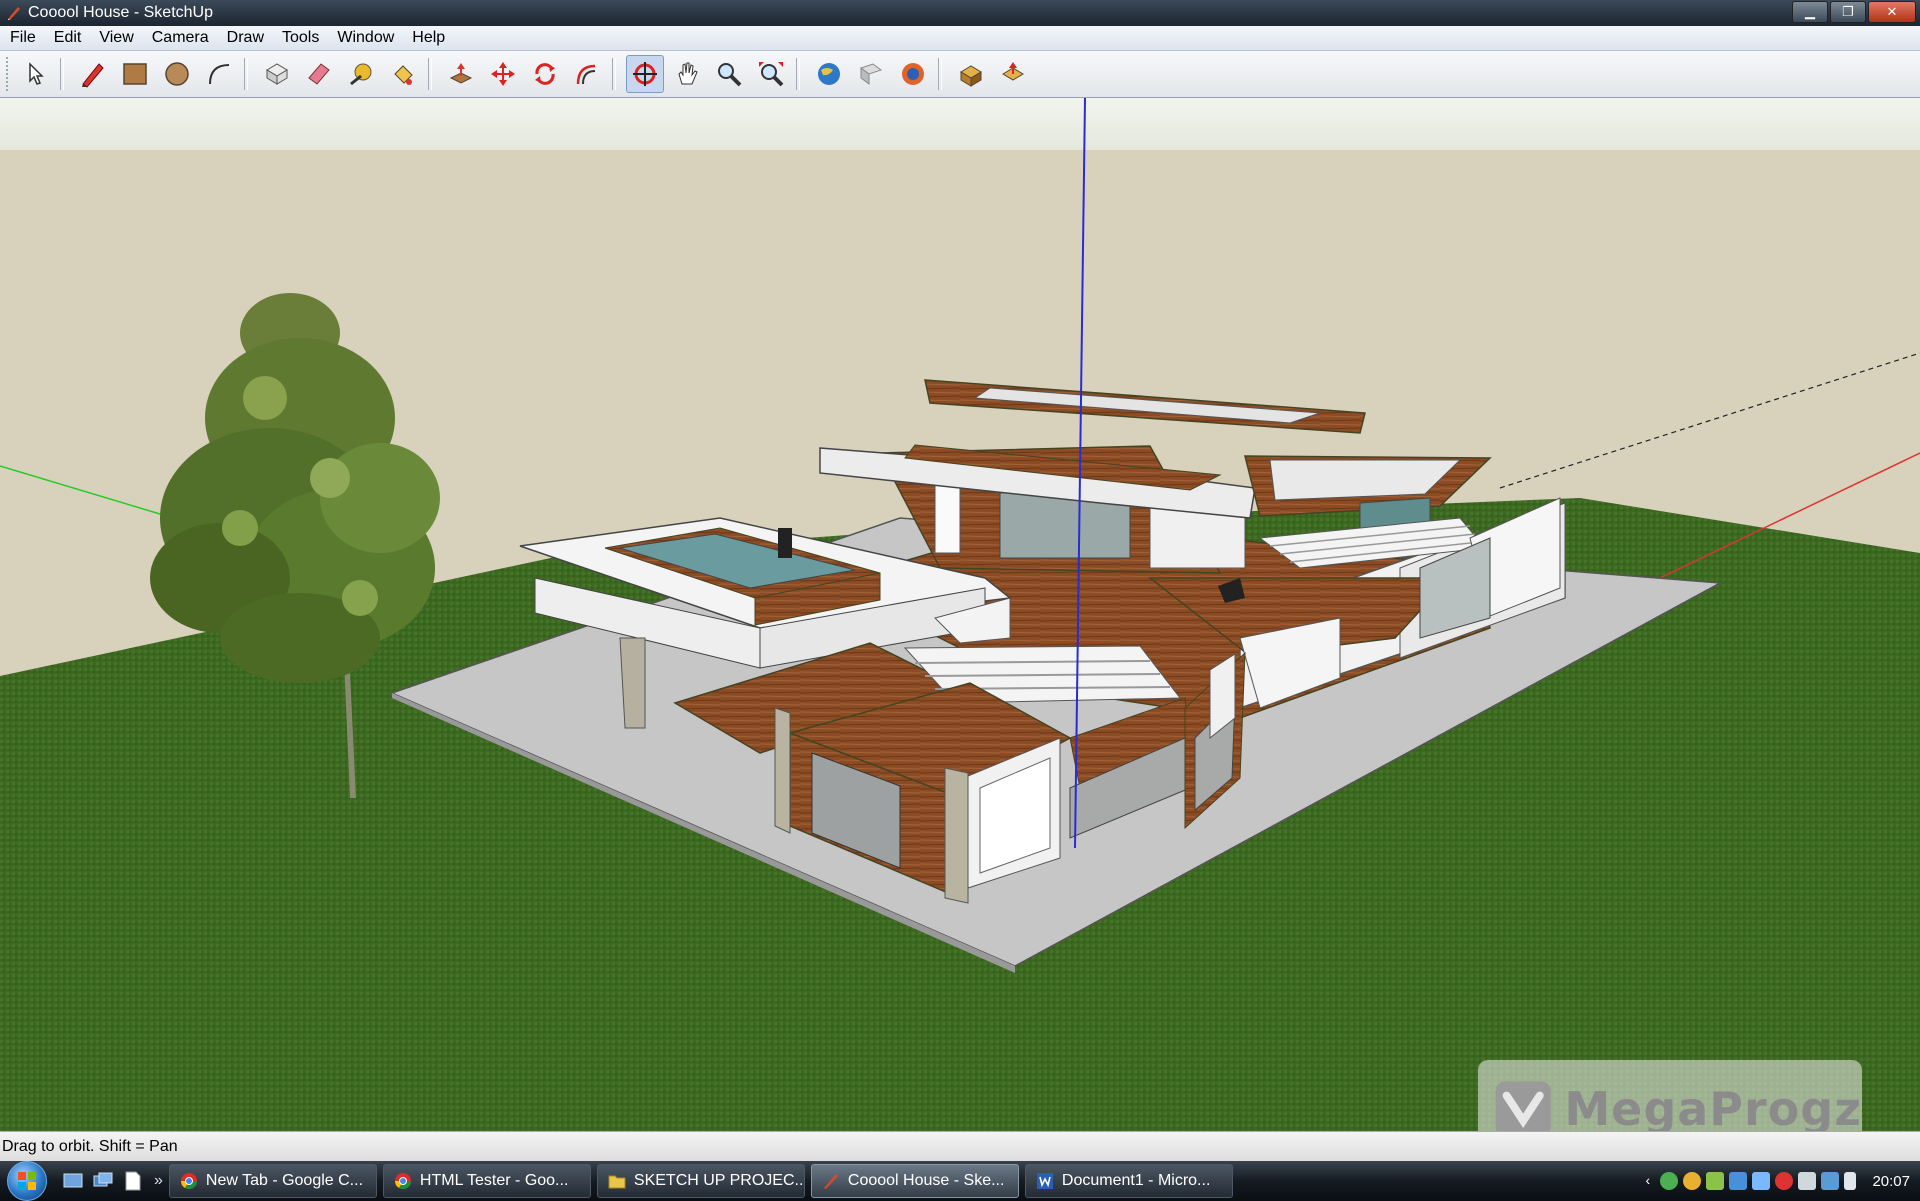 Image resolution: width=1920 pixels, height=1201 pixels. What do you see at coordinates (245, 38) in the screenshot?
I see `menu-draw: Draw` at bounding box center [245, 38].